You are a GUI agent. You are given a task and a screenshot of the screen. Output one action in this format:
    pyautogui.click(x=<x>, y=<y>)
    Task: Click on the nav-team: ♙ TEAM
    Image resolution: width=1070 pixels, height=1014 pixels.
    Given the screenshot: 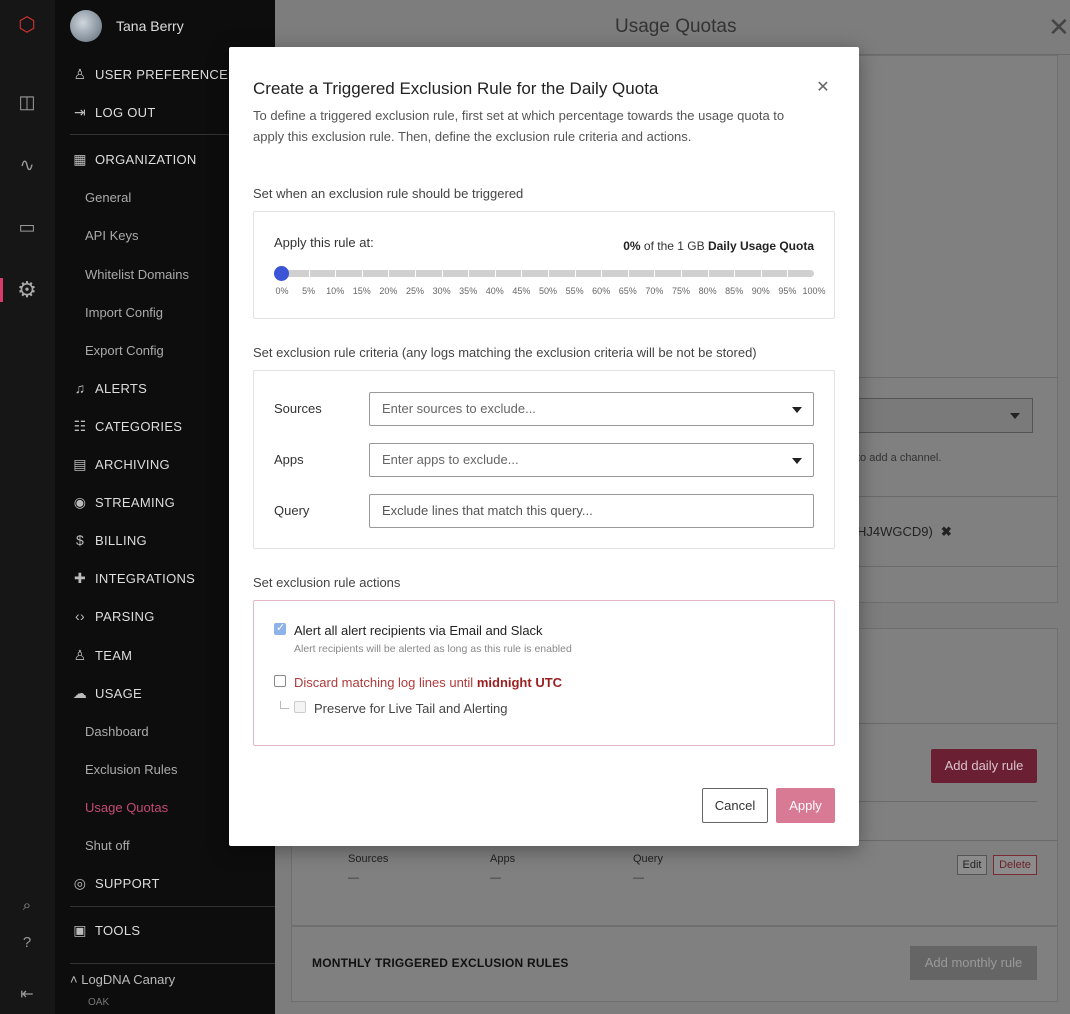 What is the action you would take?
    pyautogui.click(x=101, y=655)
    